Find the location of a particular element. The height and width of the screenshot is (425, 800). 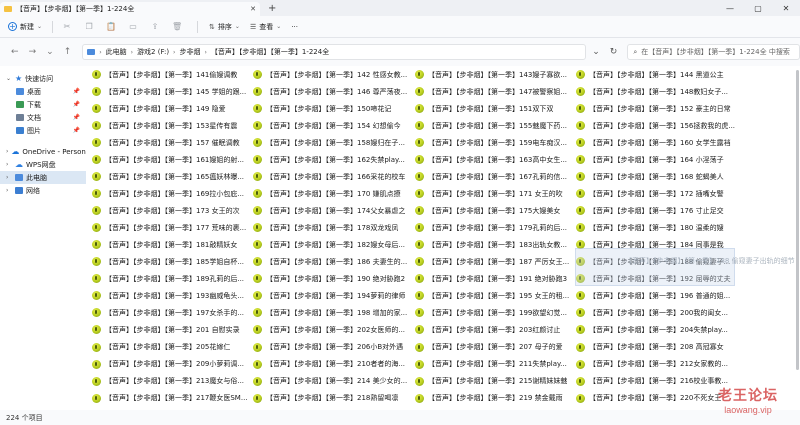

breadcrumb-this-pc: 此电脑 is located at coordinates (116, 52).